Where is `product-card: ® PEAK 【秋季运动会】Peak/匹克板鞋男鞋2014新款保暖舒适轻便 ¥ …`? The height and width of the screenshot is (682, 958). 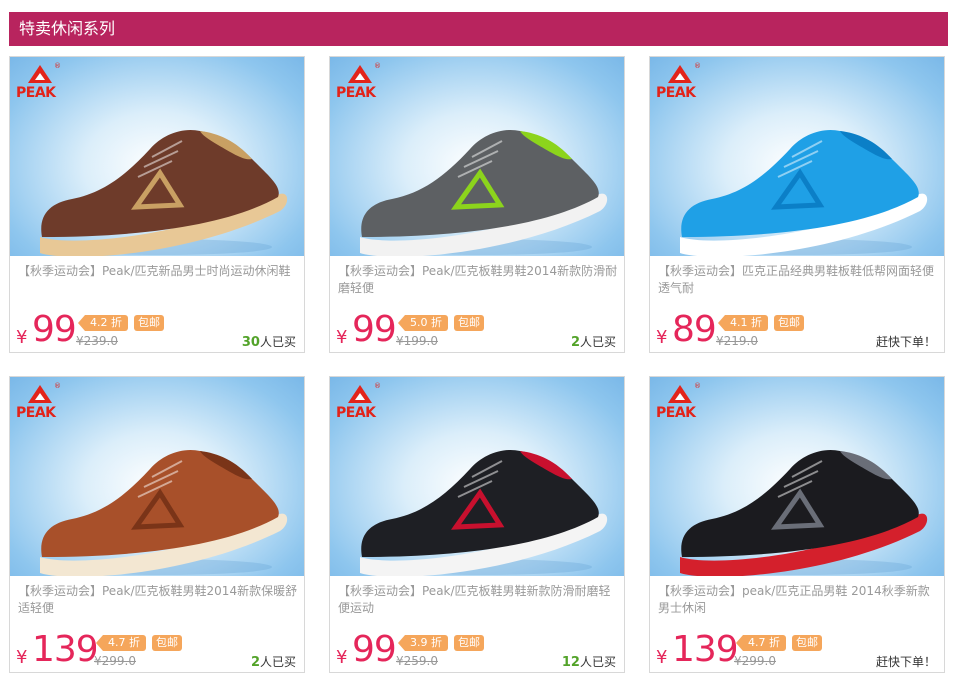
product-card: ® PEAK 【秋季运动会】Peak/匹克板鞋男鞋2014新款保暖舒适轻便 ¥ … is located at coordinates (157, 524).